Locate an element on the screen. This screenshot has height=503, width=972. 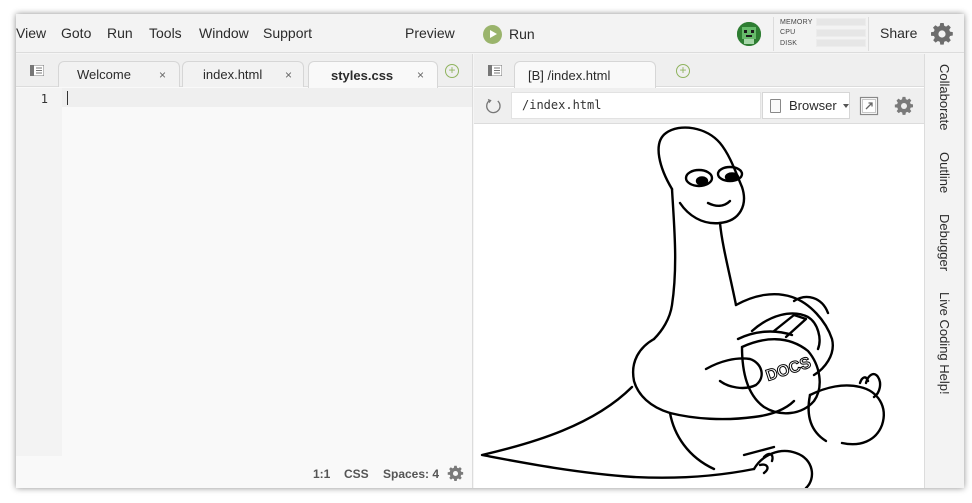
menu-window: Window is located at coordinates (224, 33).